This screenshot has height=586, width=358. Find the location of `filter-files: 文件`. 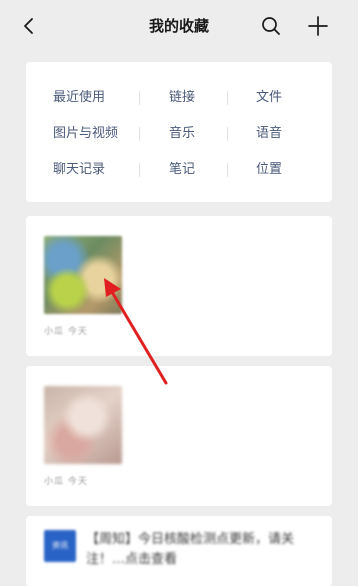

filter-files: 文件 is located at coordinates (269, 98).